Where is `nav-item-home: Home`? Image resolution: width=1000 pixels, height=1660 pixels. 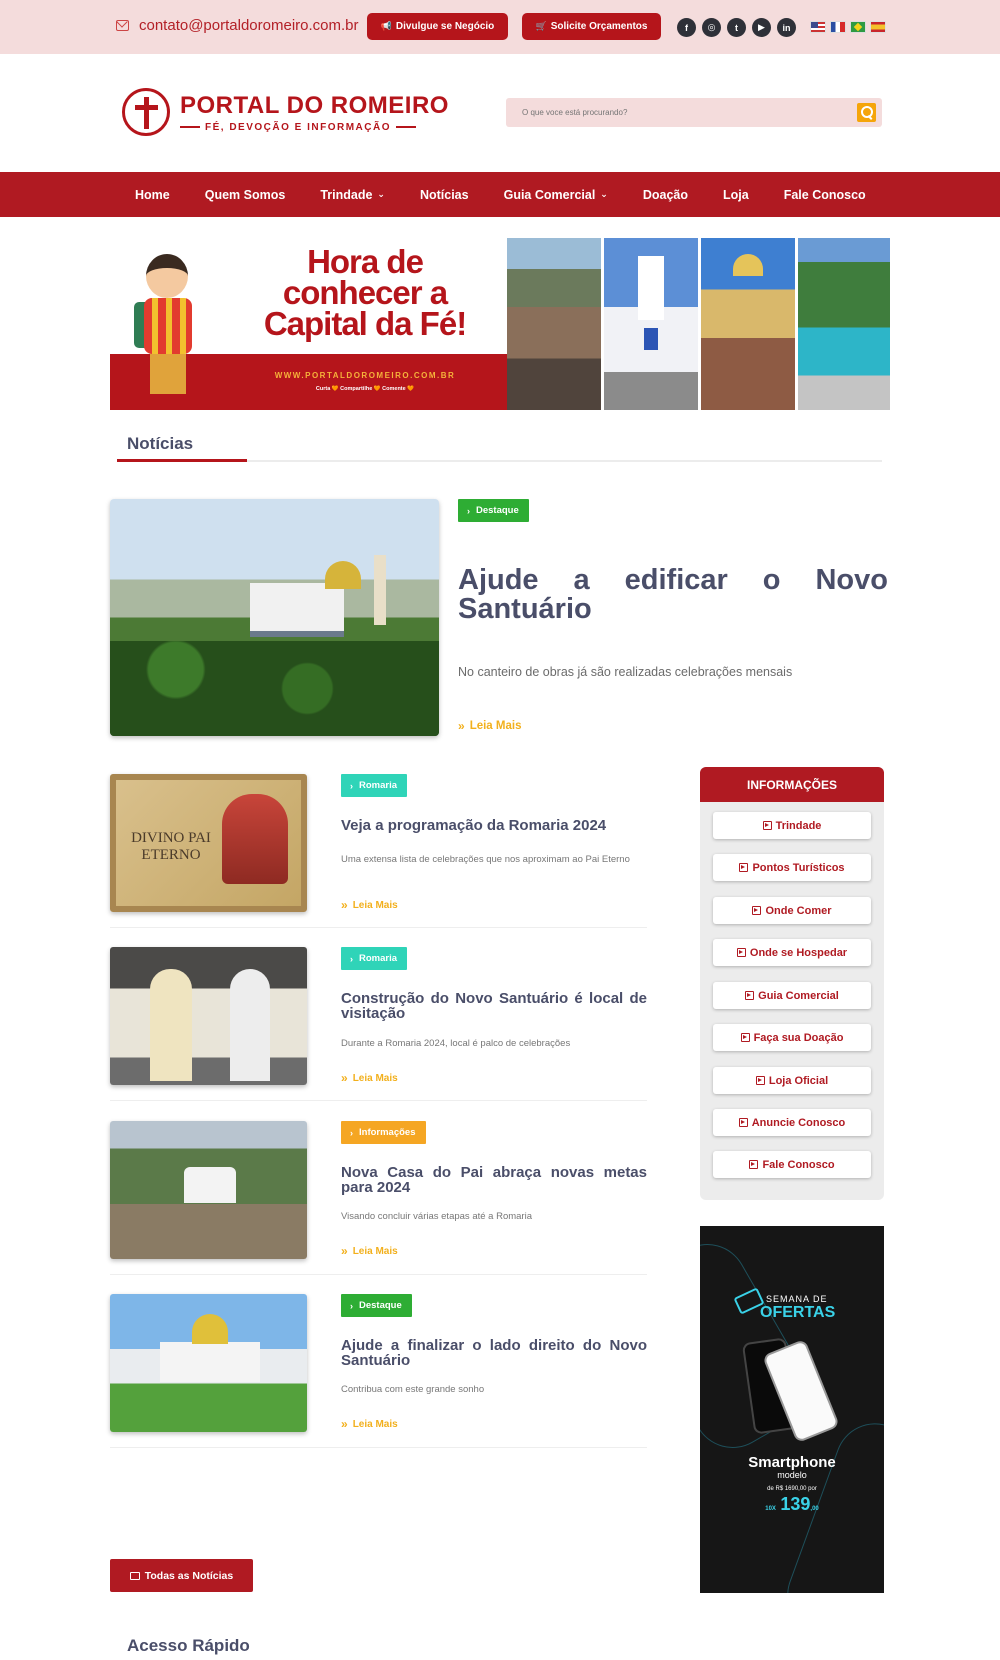
nav-item-home: Home is located at coordinates (152, 195).